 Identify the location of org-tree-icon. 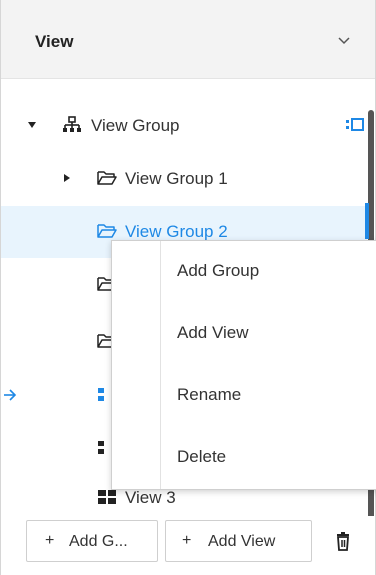
(72, 124).